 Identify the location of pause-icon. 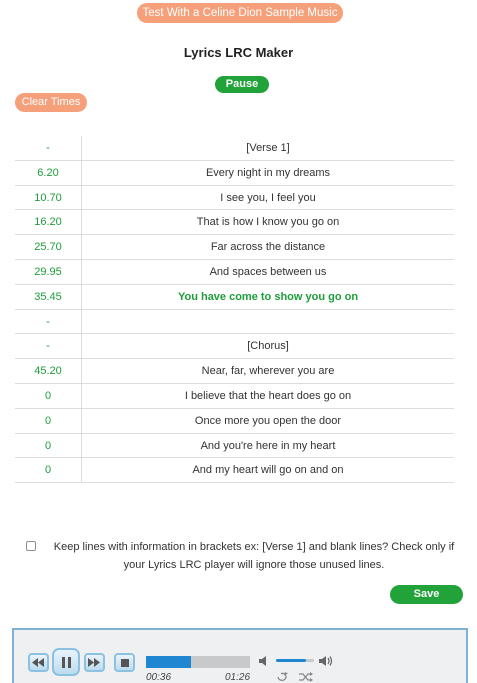
(66, 662).